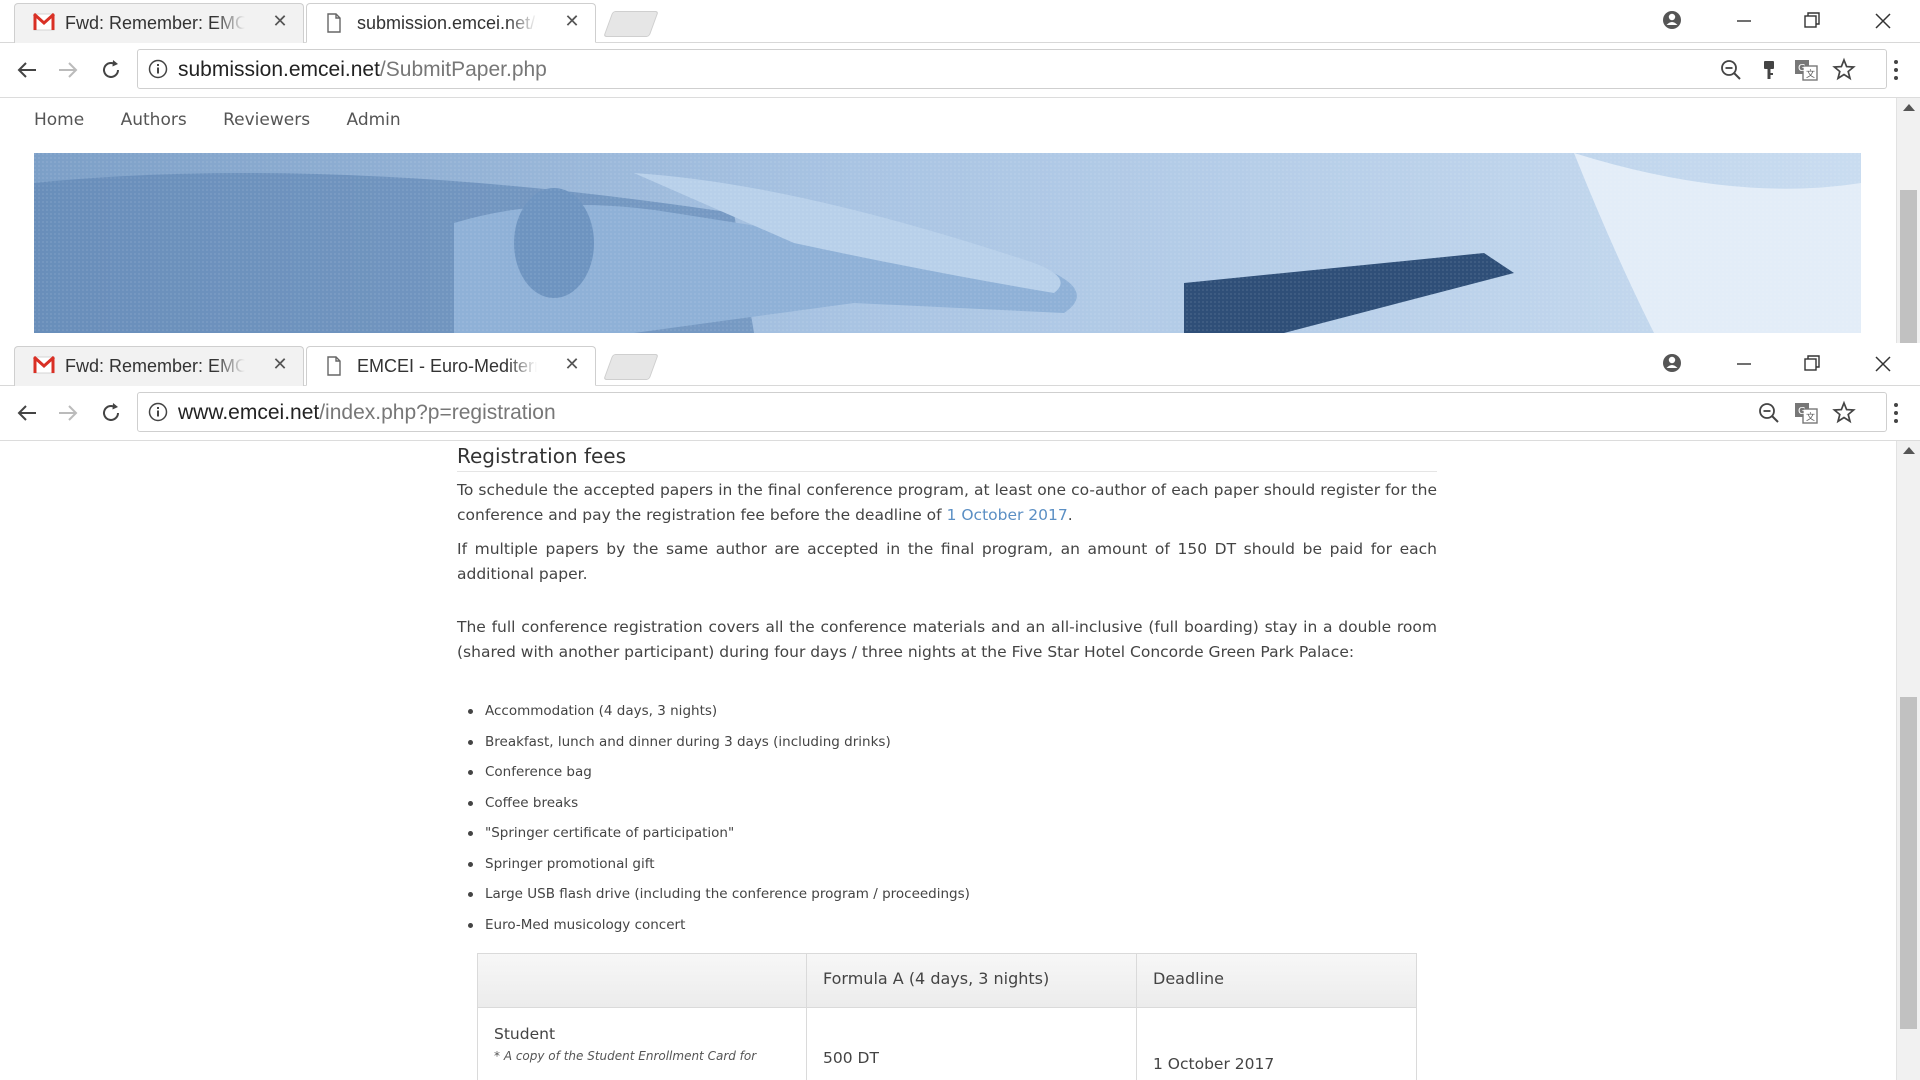 This screenshot has height=1080, width=1920. I want to click on list-item: Accommodation (4 days, 3 nights), so click(719, 714).